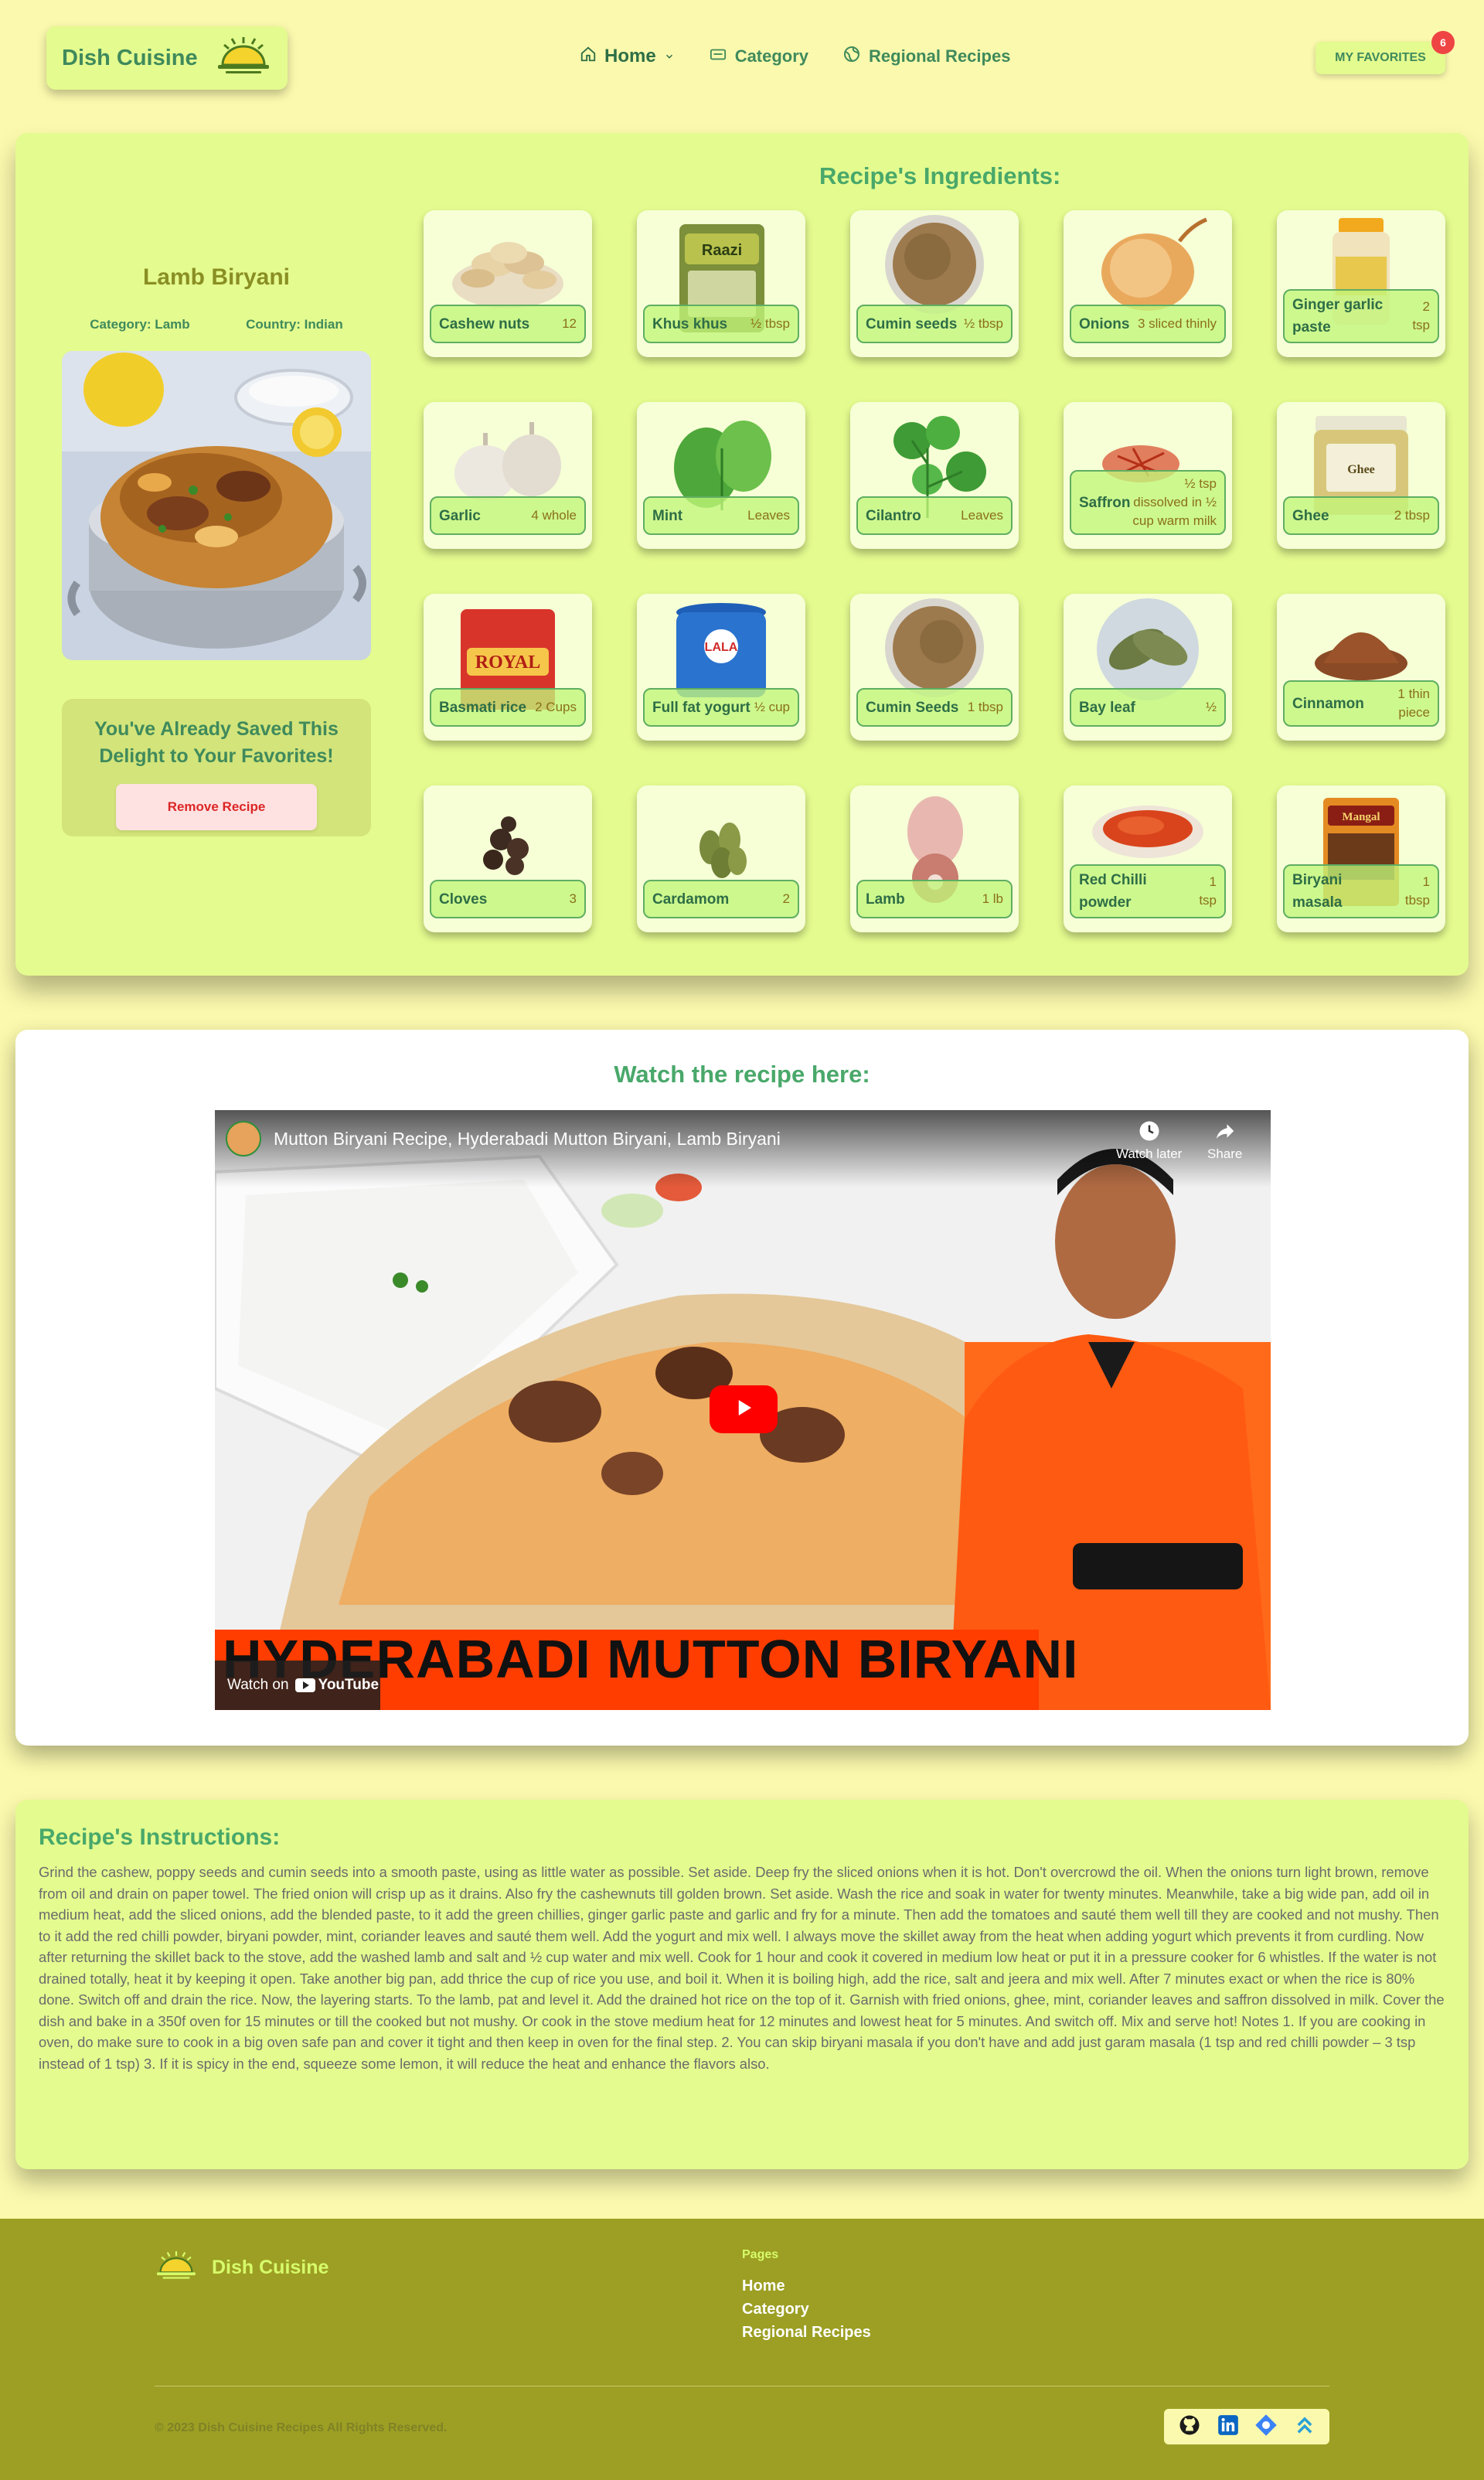  What do you see at coordinates (508, 858) in the screenshot?
I see `ingredient-card: Cloves 3` at bounding box center [508, 858].